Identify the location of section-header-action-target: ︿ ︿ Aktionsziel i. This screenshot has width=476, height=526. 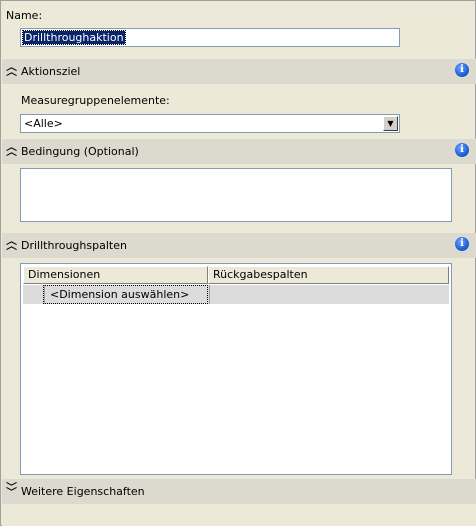
(239, 71).